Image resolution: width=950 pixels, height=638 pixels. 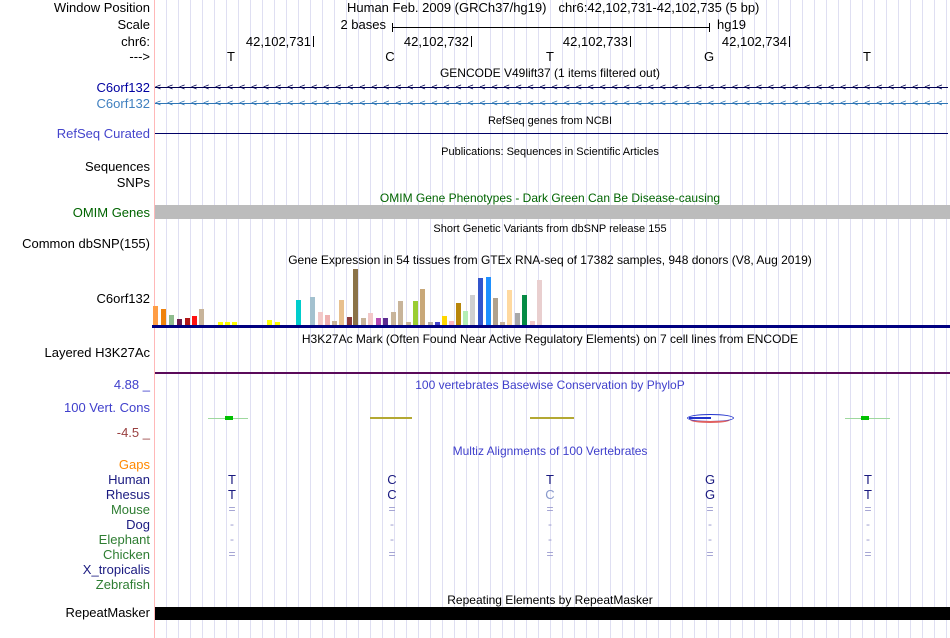 What do you see at coordinates (75, 613) in the screenshot?
I see `repeatmasker-label: RepeatMasker` at bounding box center [75, 613].